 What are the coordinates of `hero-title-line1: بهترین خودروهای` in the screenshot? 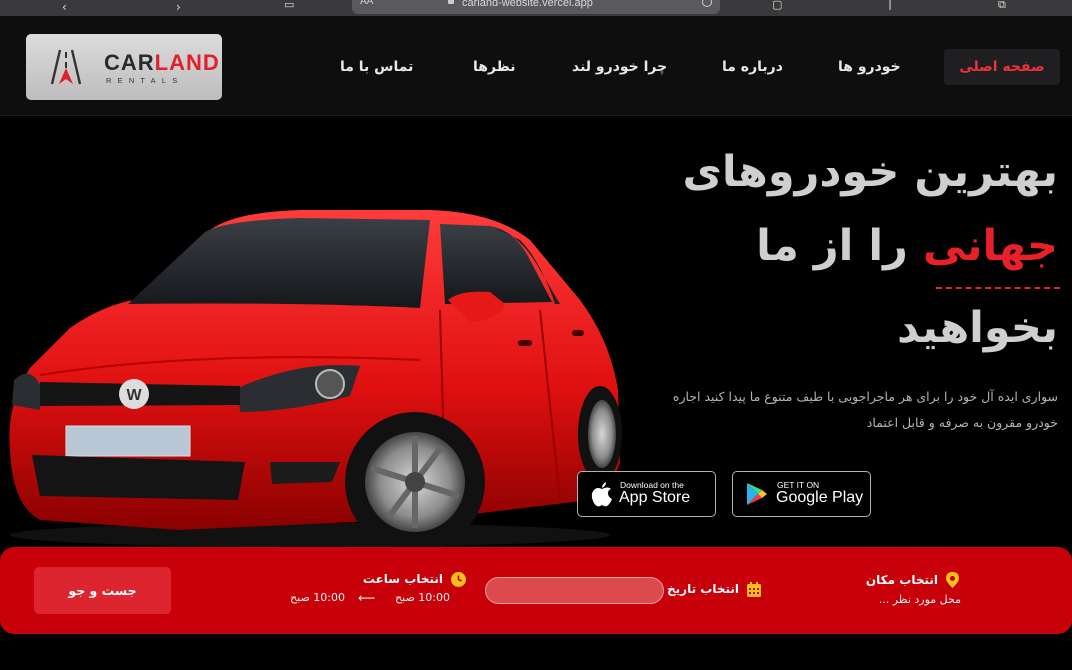 It's located at (870, 172).